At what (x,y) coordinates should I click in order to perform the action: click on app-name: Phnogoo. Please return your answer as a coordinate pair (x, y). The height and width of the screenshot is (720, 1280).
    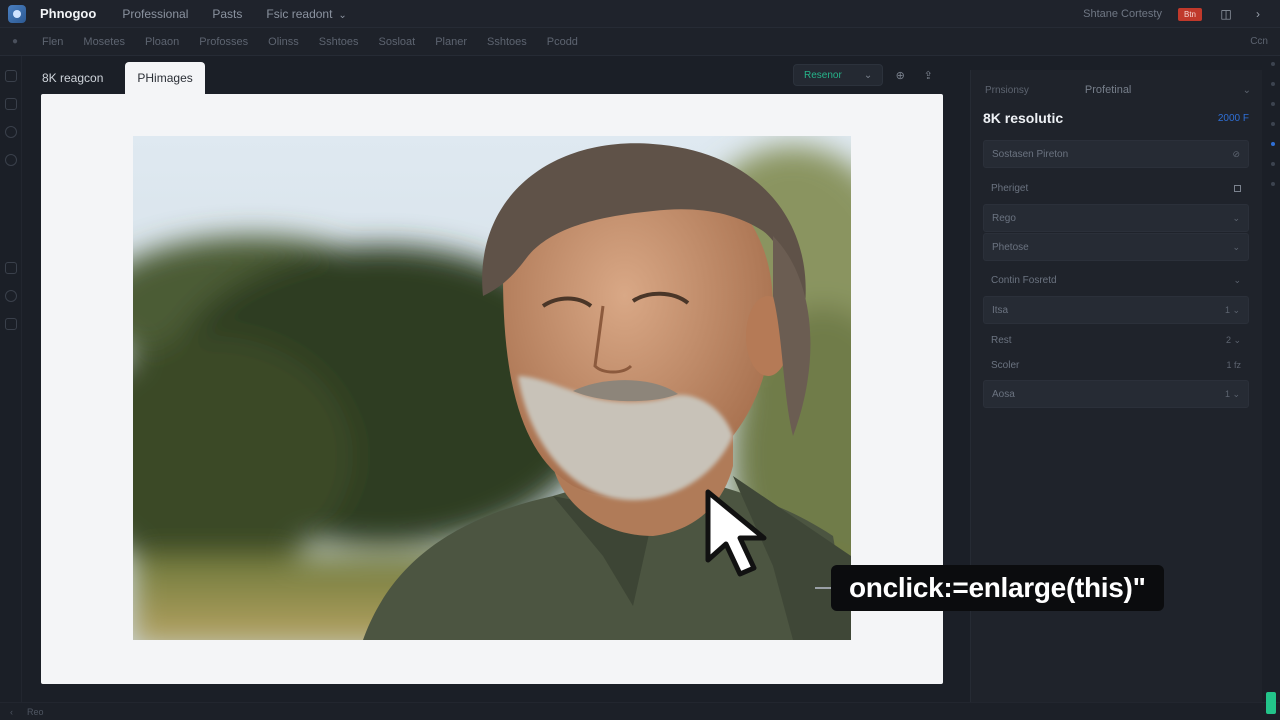
    Looking at the image, I should click on (68, 13).